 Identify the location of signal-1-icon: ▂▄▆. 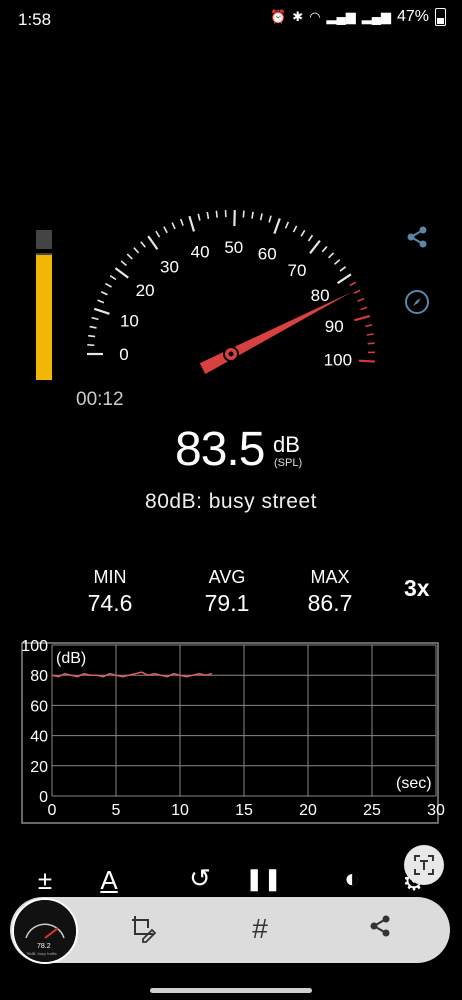
(341, 16).